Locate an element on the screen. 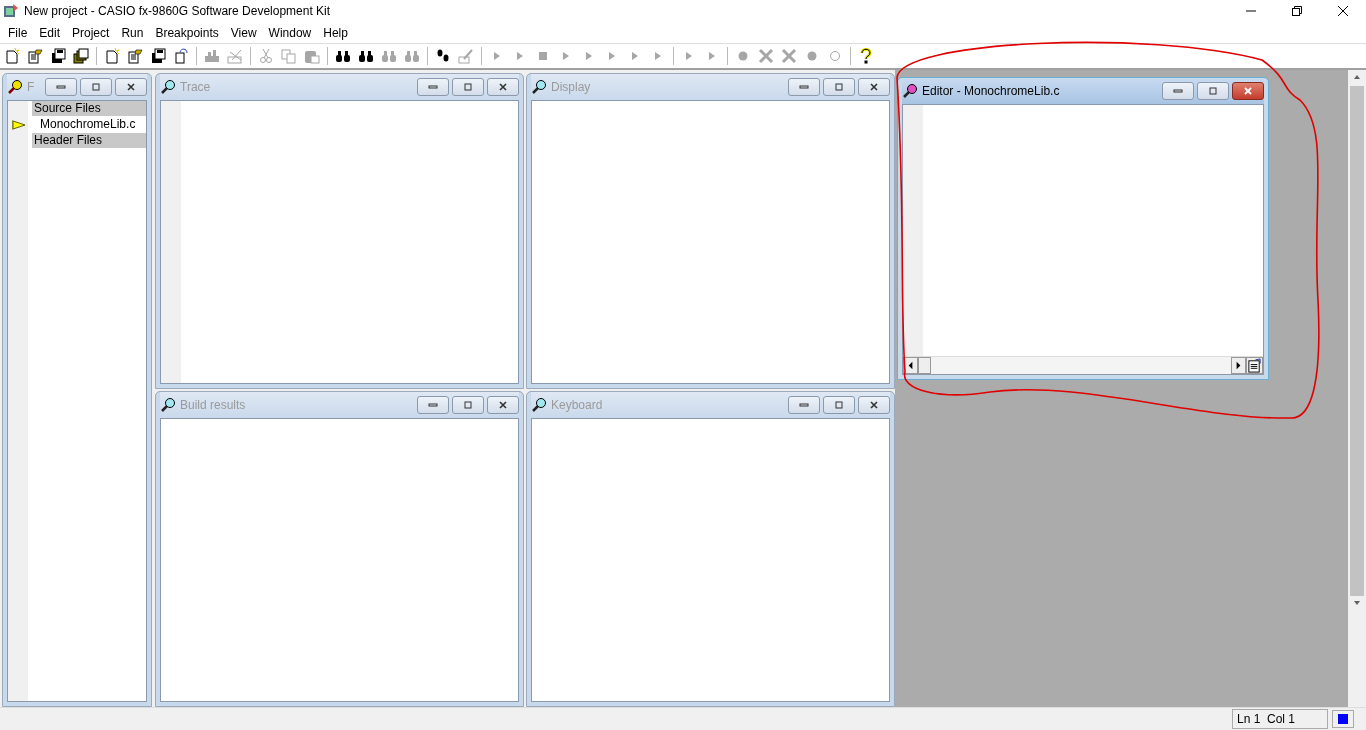 Image resolution: width=1366 pixels, height=730 pixels. menu-item: Project is located at coordinates (91, 32).